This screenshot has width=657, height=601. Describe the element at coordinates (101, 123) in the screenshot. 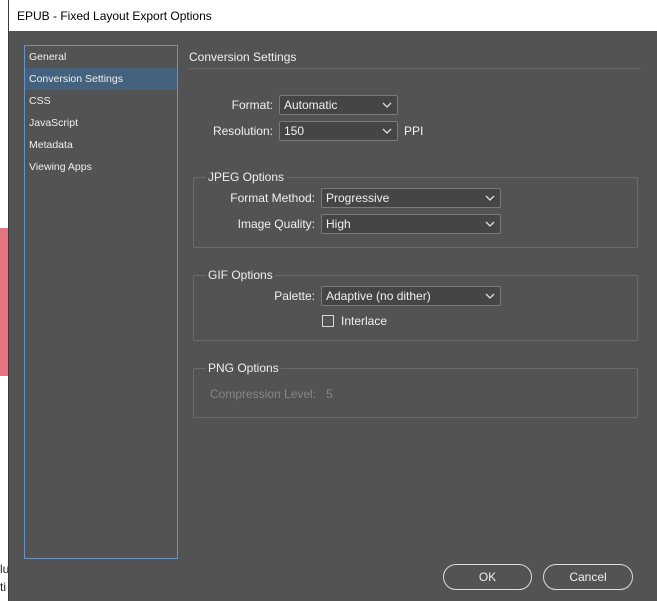

I see `sidebar-item-javascript: JavaScript` at that location.